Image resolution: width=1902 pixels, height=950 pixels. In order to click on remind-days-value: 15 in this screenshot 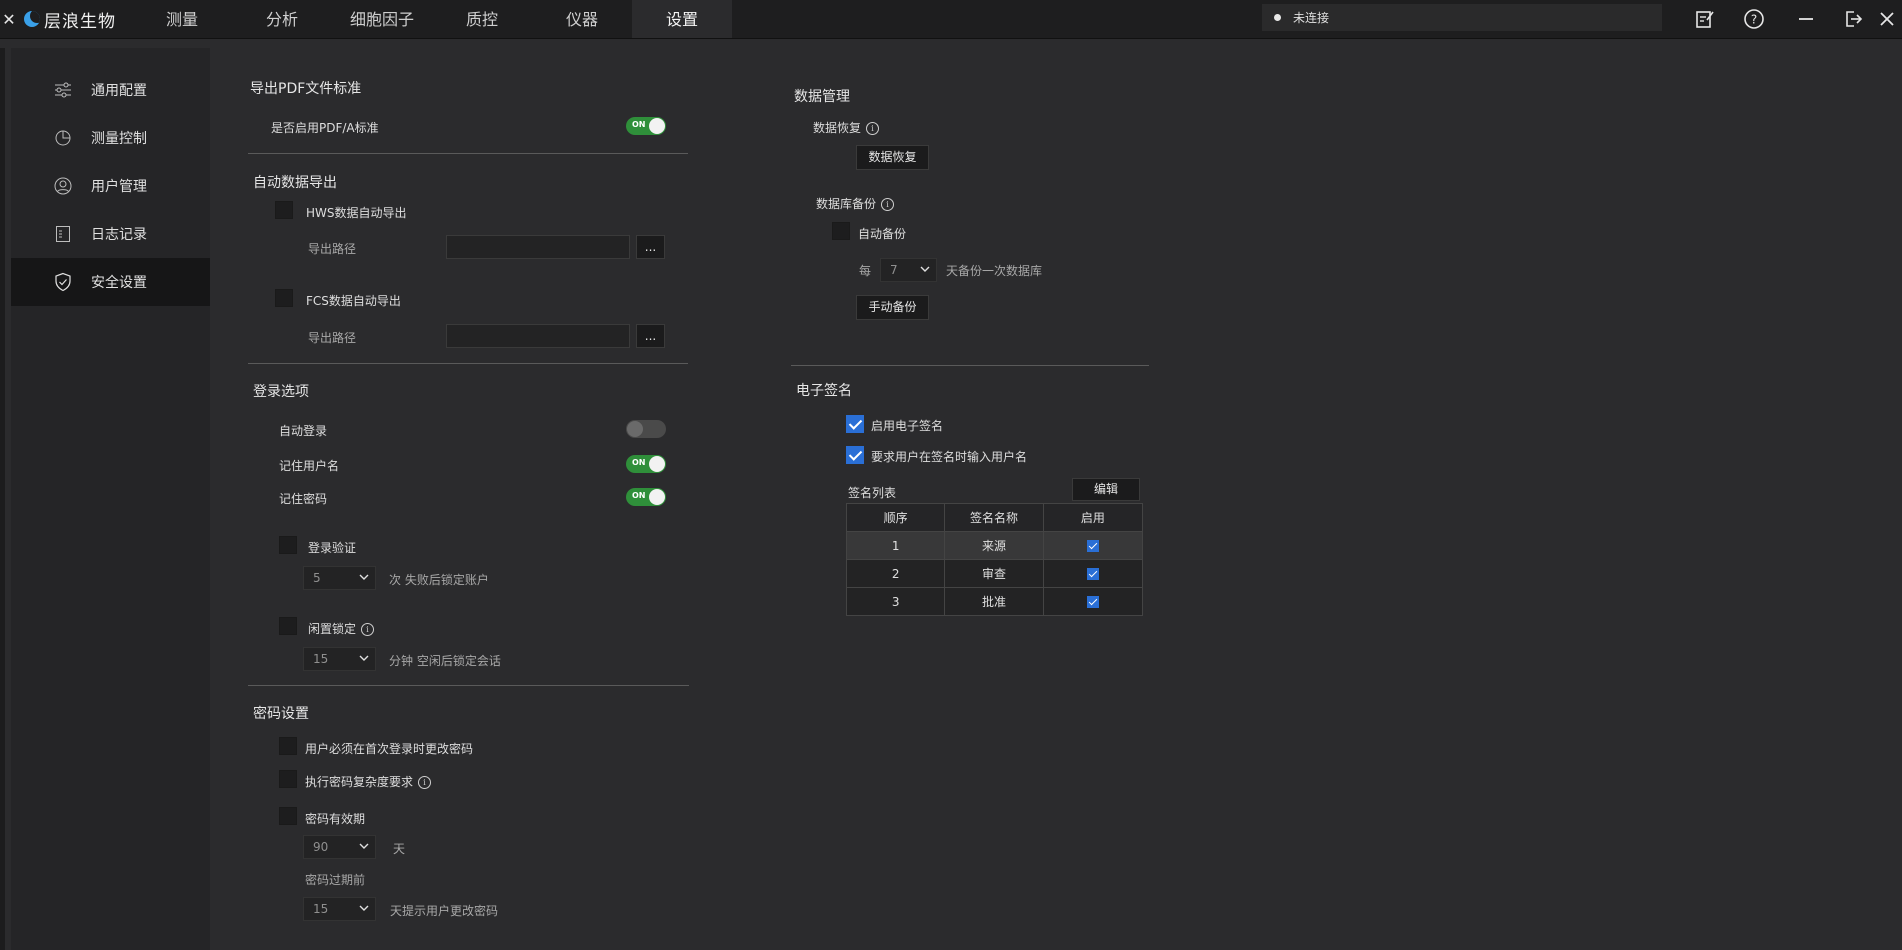, I will do `click(321, 909)`.